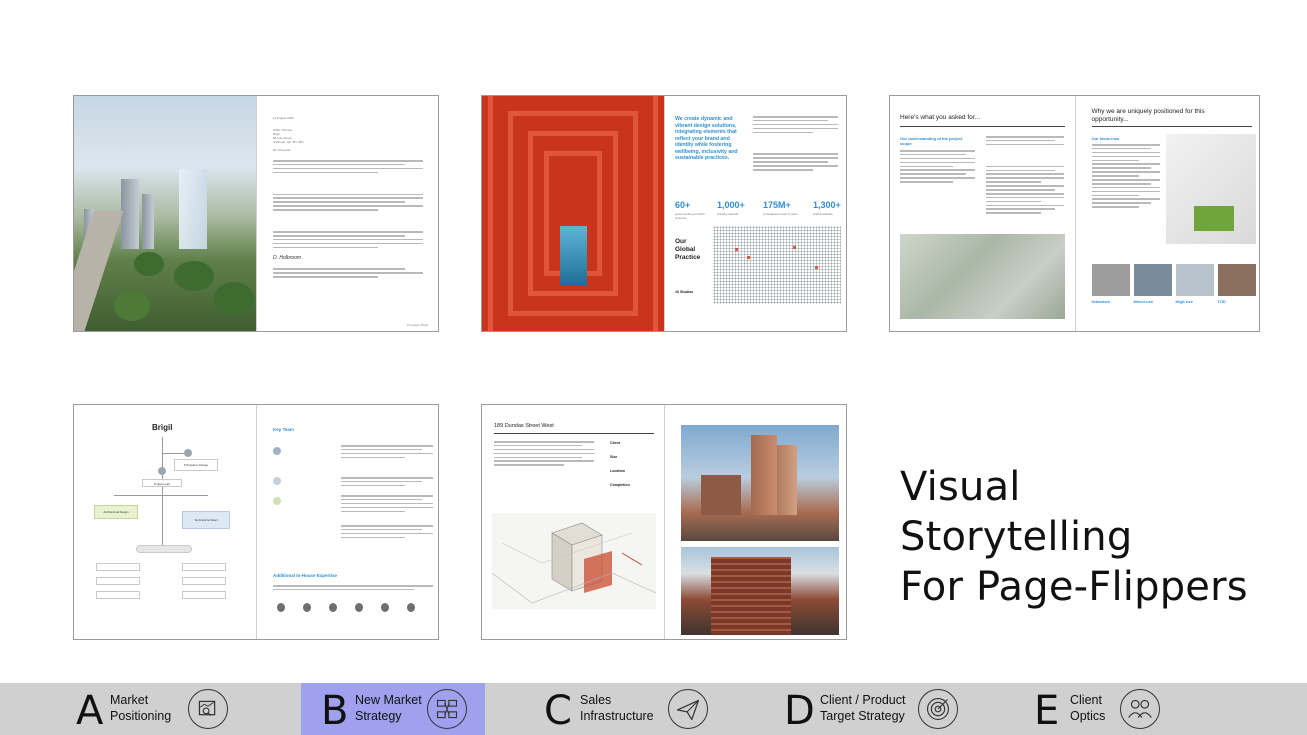 The image size is (1307, 735). Describe the element at coordinates (447, 709) in the screenshot. I see `strategy-flow-icon` at that location.